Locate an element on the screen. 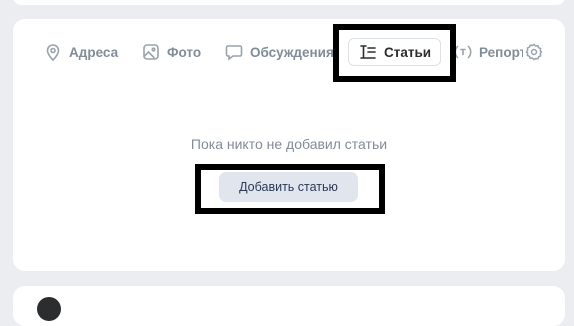 Image resolution: width=574 pixels, height=326 pixels. photo-icon is located at coordinates (151, 52).